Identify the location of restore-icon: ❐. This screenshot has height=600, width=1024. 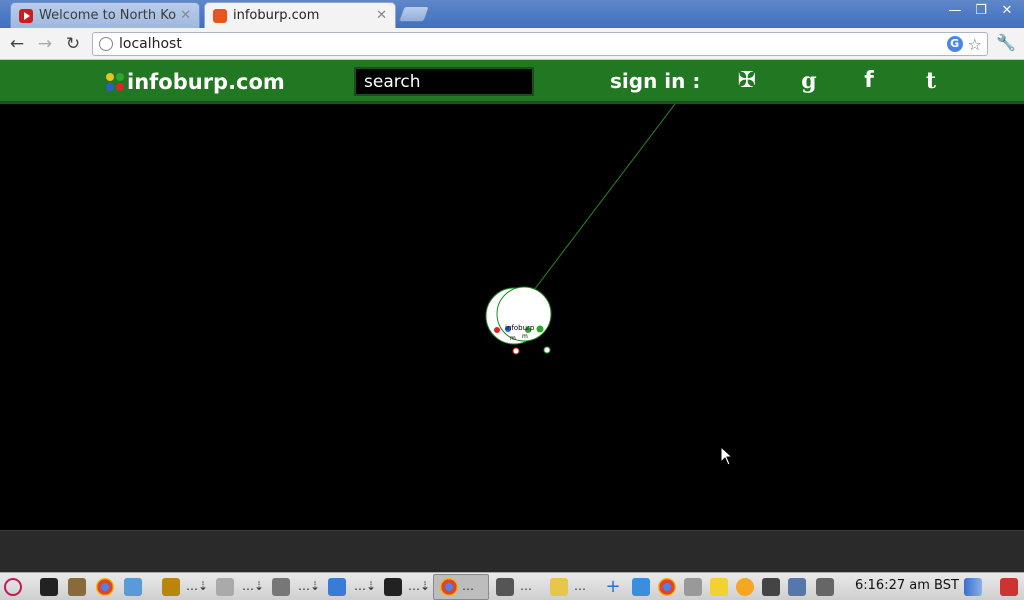
(981, 12).